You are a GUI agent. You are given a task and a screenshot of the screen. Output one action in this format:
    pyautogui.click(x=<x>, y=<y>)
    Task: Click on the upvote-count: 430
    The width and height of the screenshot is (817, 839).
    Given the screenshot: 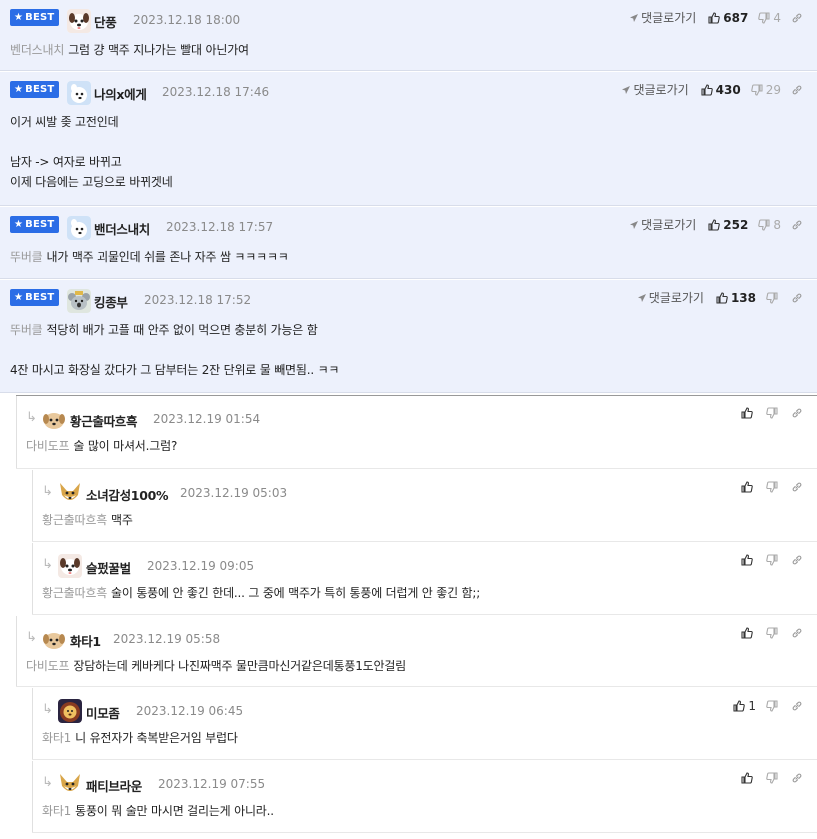 What is the action you would take?
    pyautogui.click(x=728, y=89)
    